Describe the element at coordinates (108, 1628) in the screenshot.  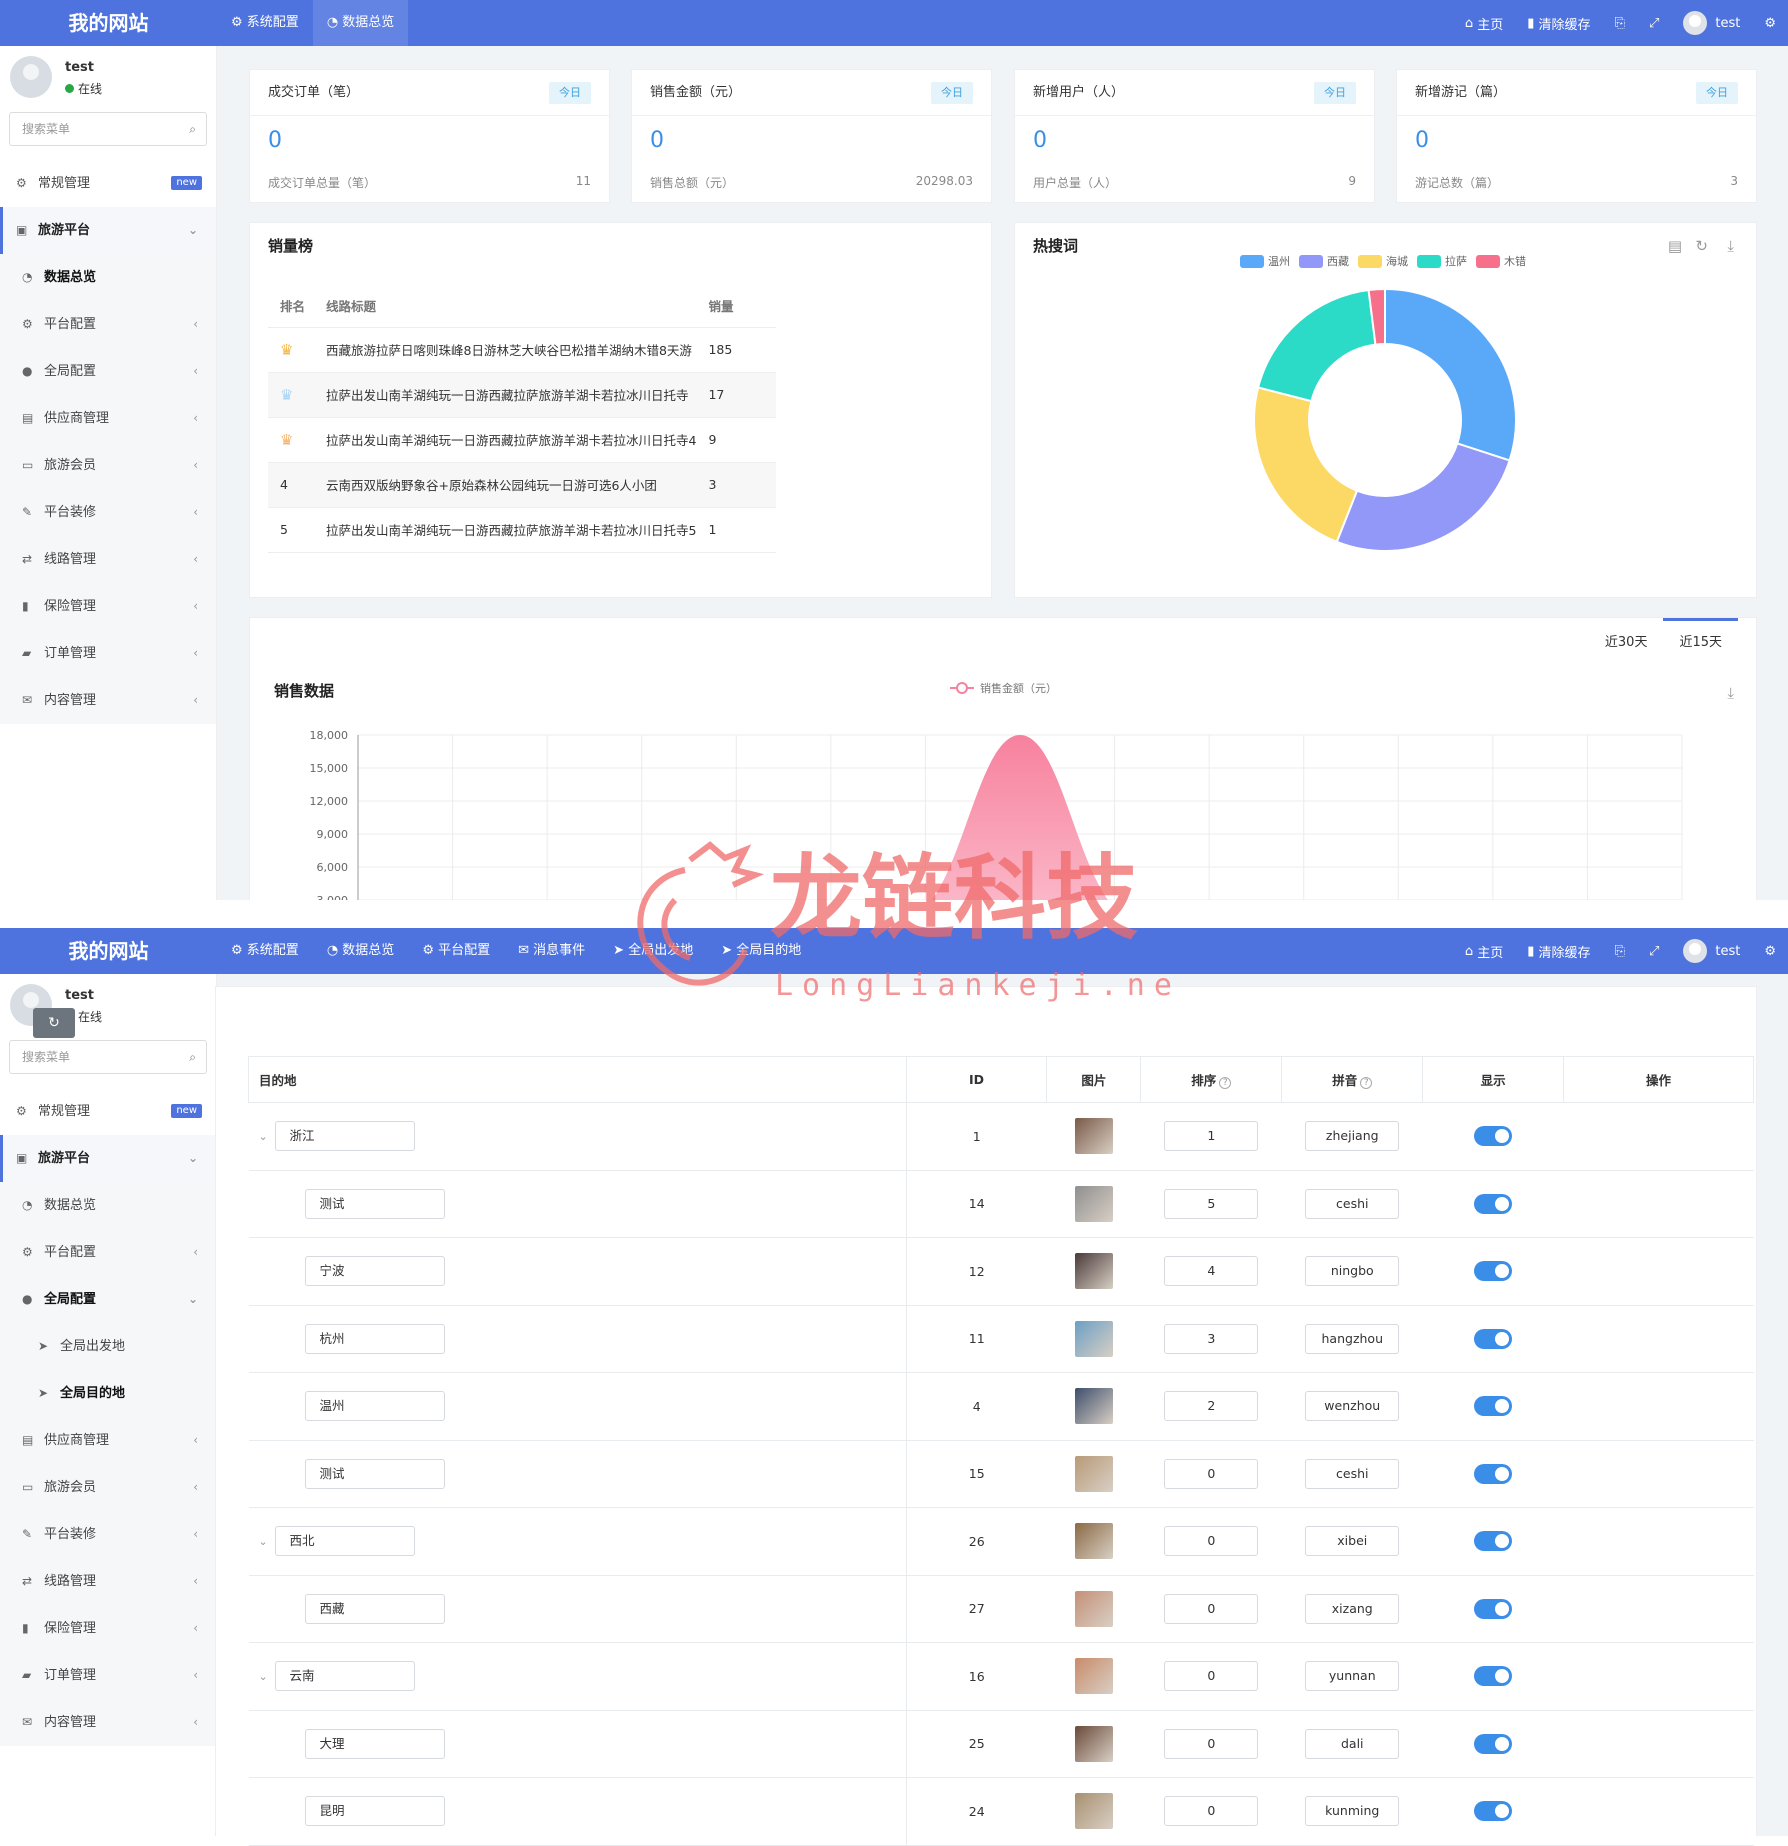
I see `sidebar-item-11: ▮ 保险管理 ‹` at that location.